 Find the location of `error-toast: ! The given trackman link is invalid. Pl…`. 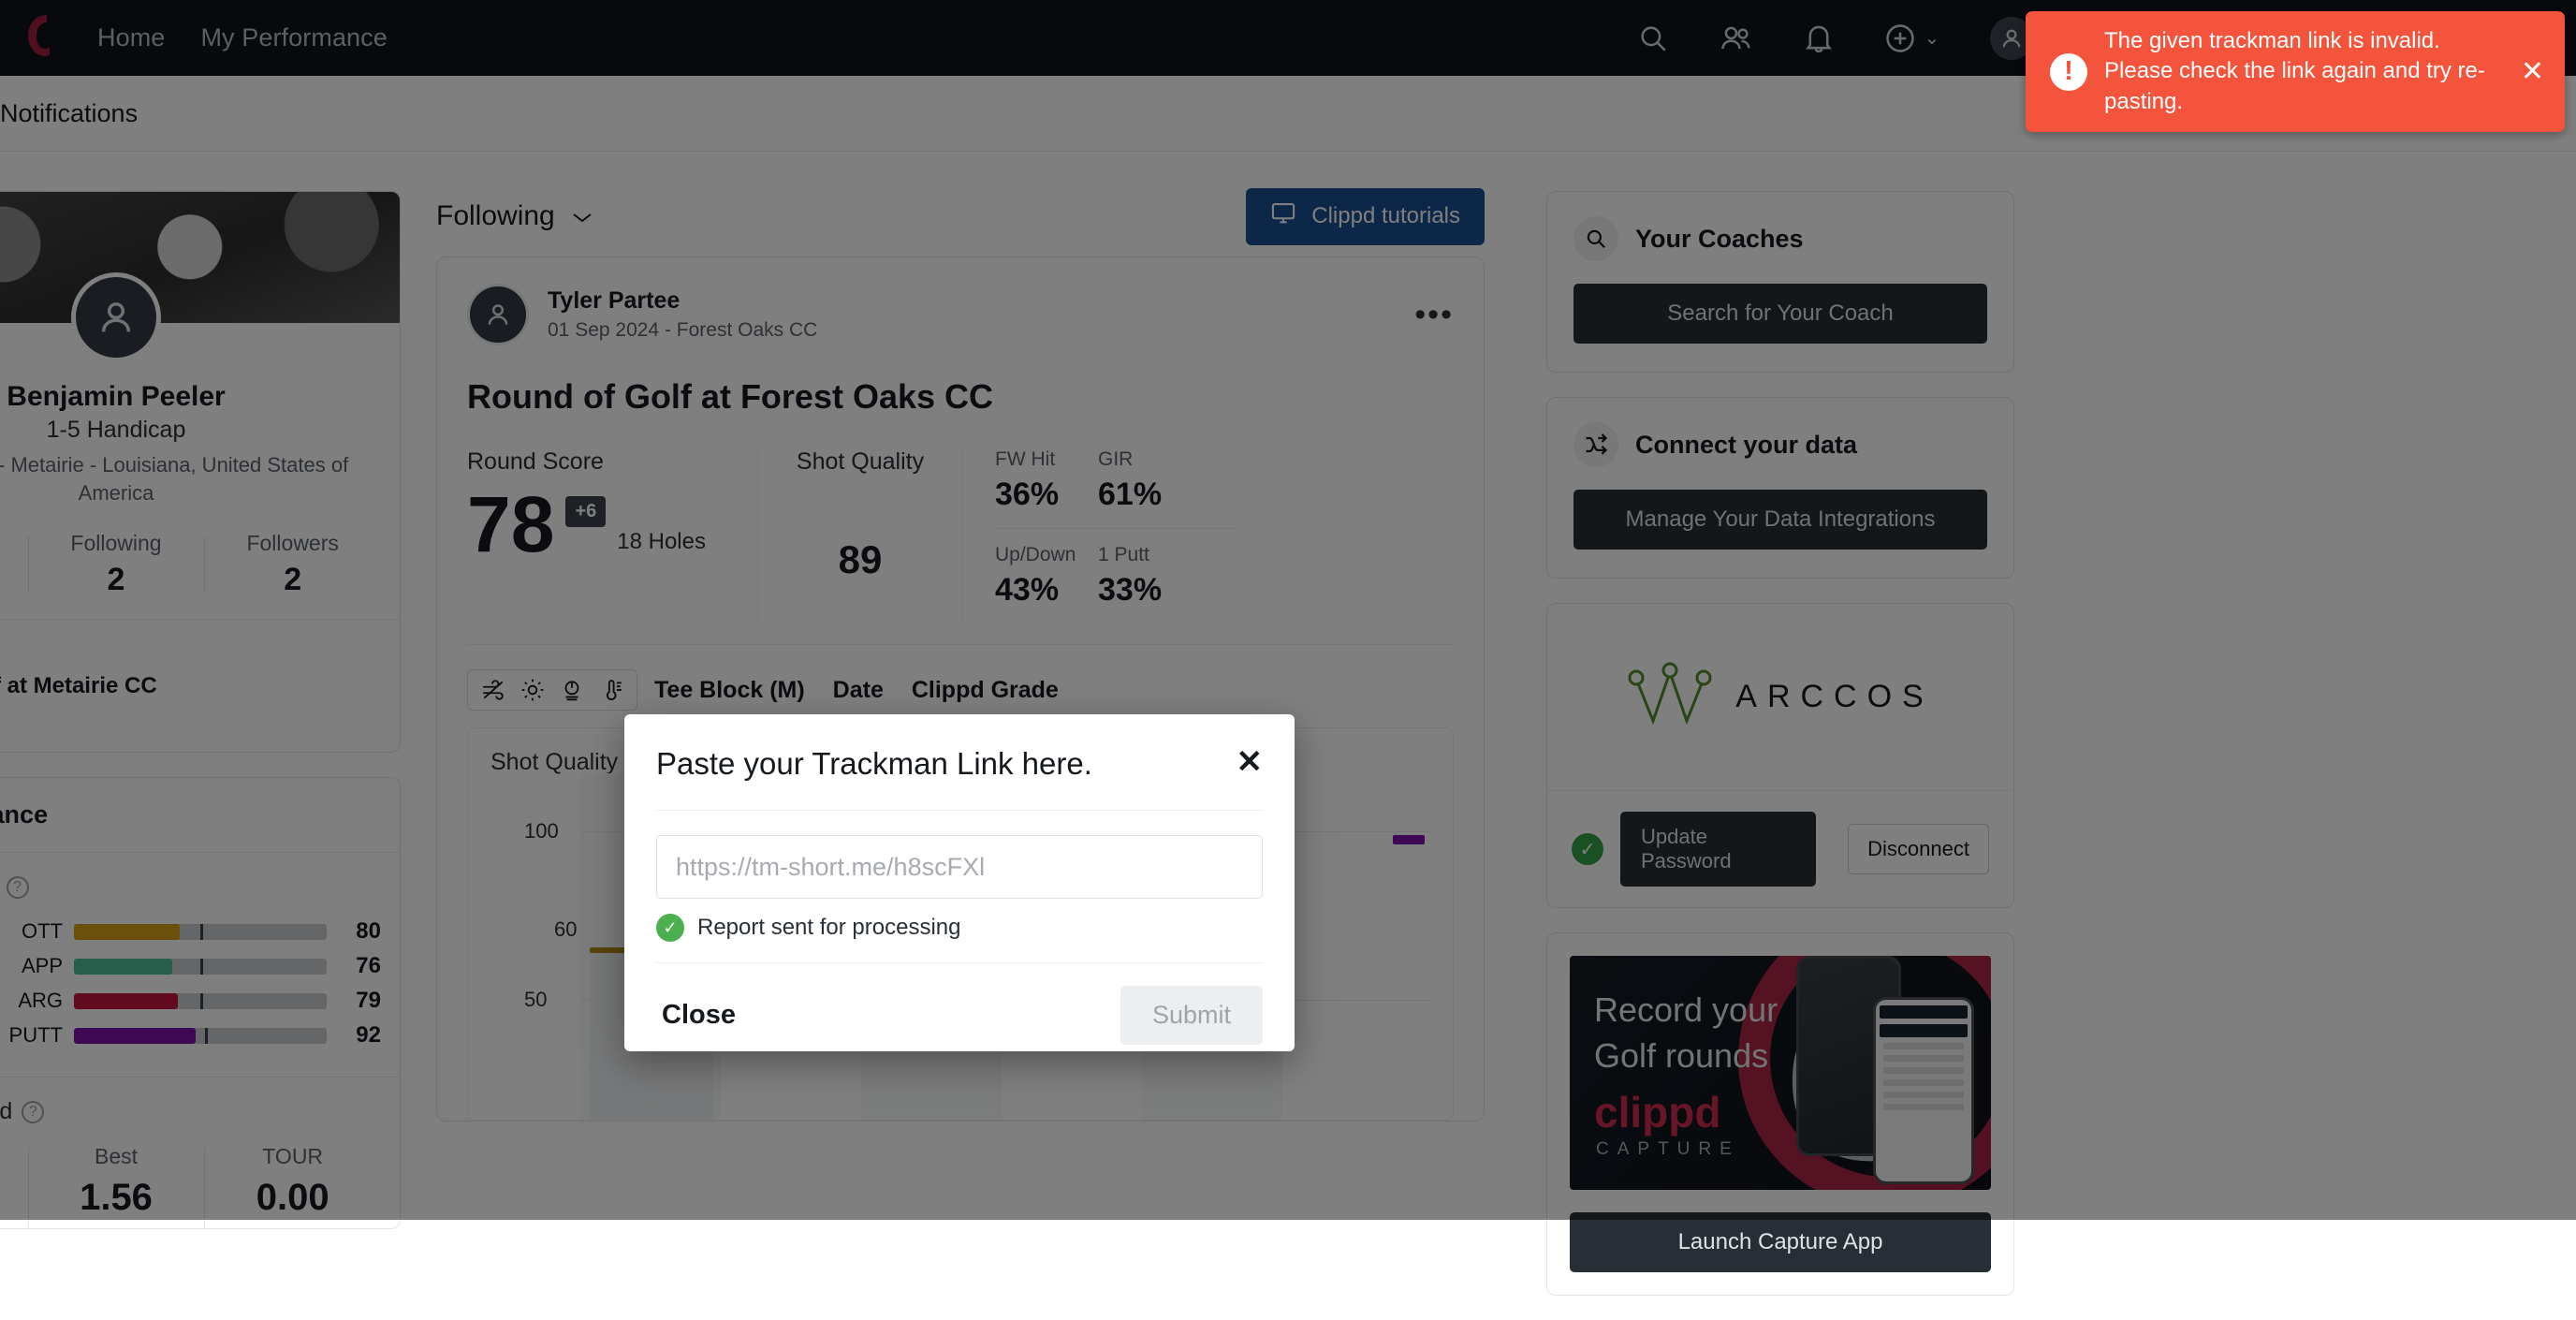

error-toast: ! The given trackman link is invalid. Pl… is located at coordinates (2295, 71).